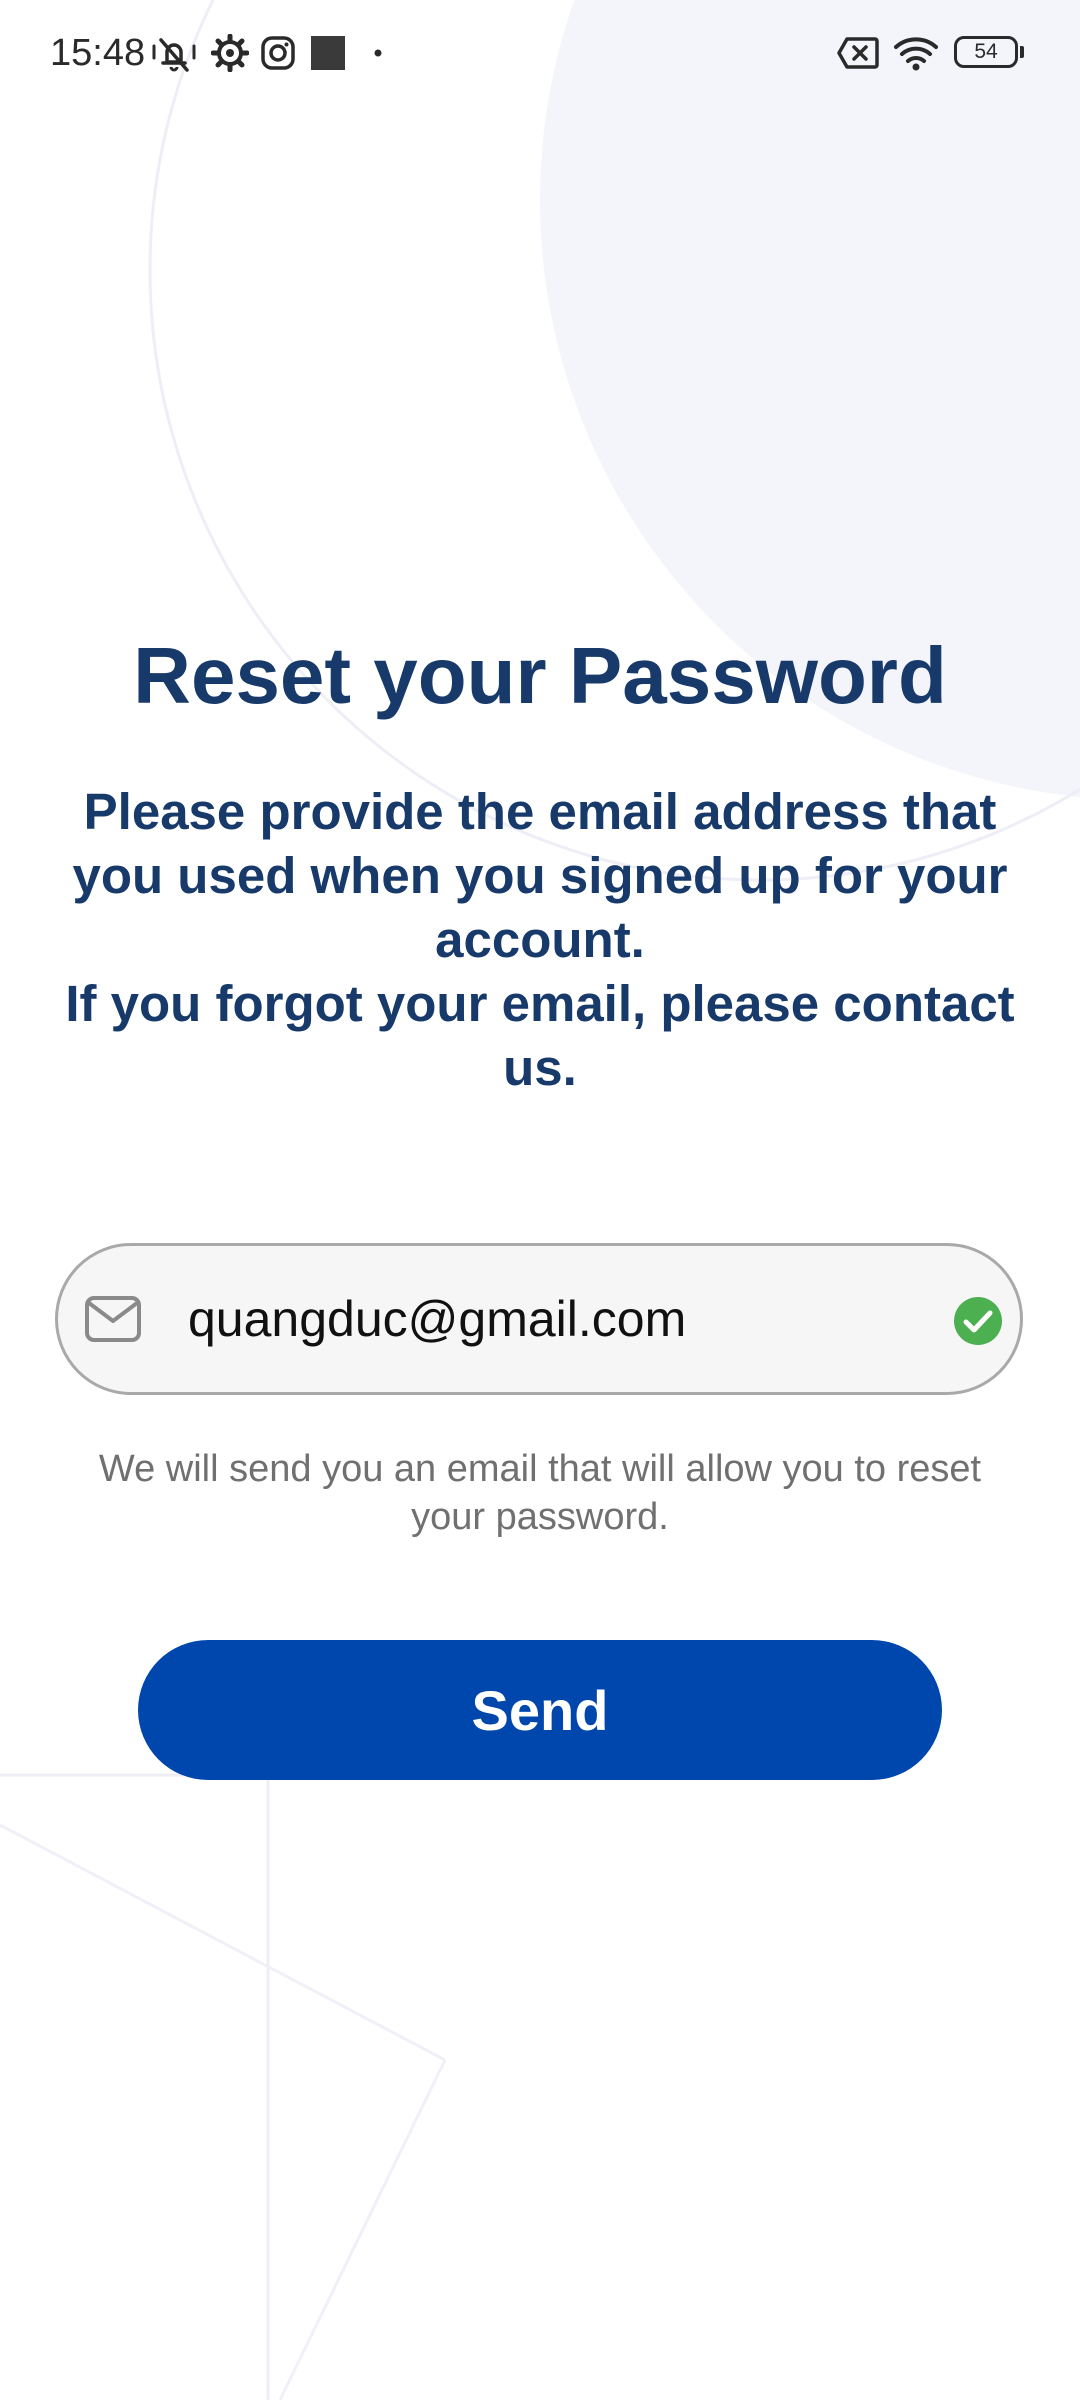 The image size is (1080, 2400). Describe the element at coordinates (174, 53) in the screenshot. I see `mute-icon` at that location.